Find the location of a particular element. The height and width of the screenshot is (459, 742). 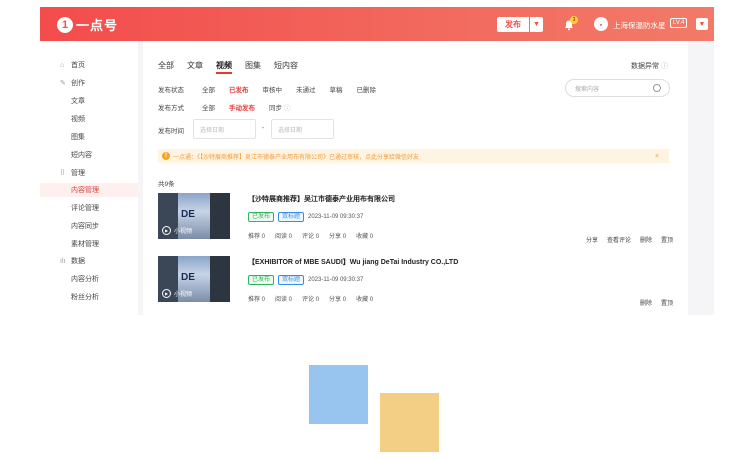

close-icon: × is located at coordinates (657, 156).